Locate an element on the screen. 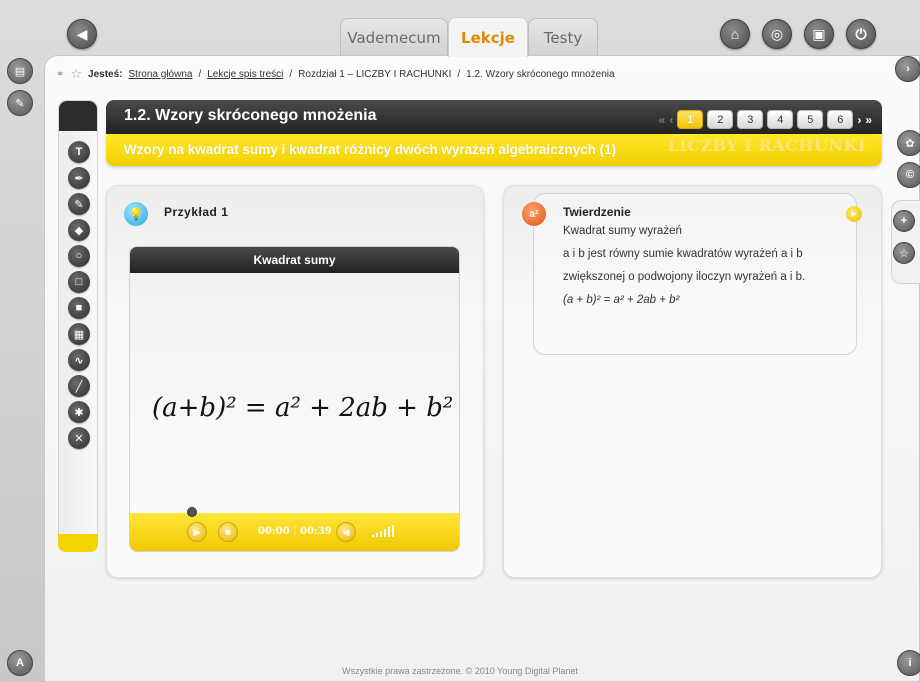  copyright-icon: © is located at coordinates (910, 175).